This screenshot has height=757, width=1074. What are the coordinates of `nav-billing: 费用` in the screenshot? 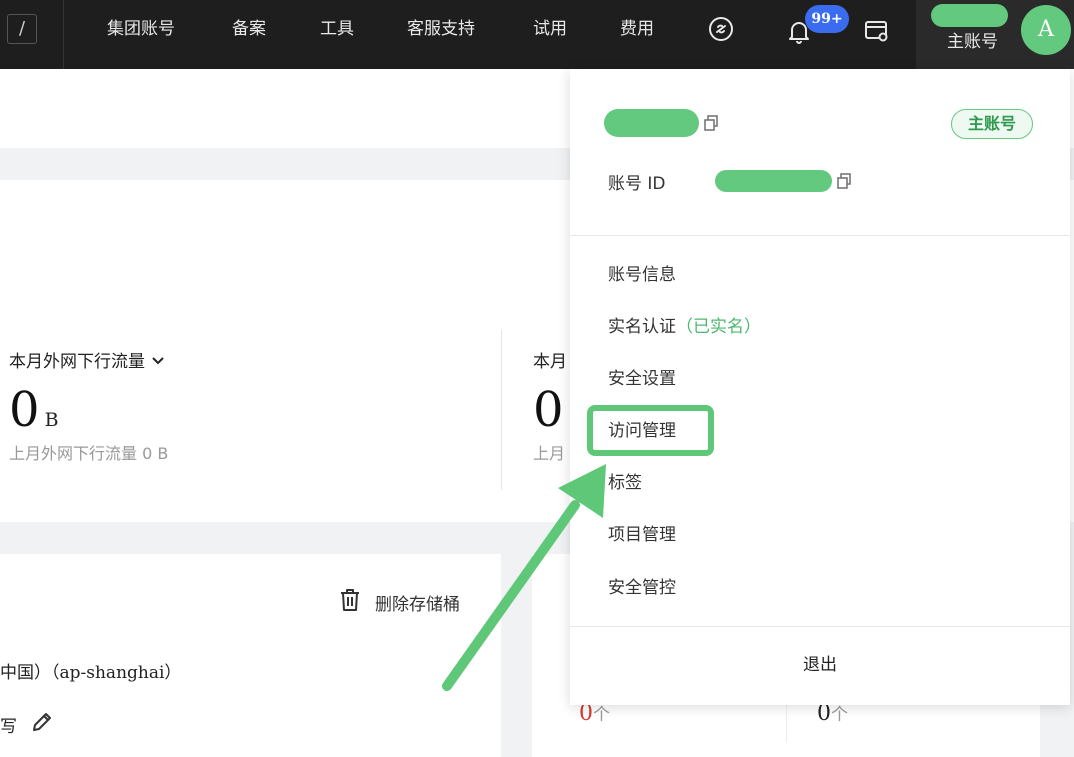 It's located at (637, 29).